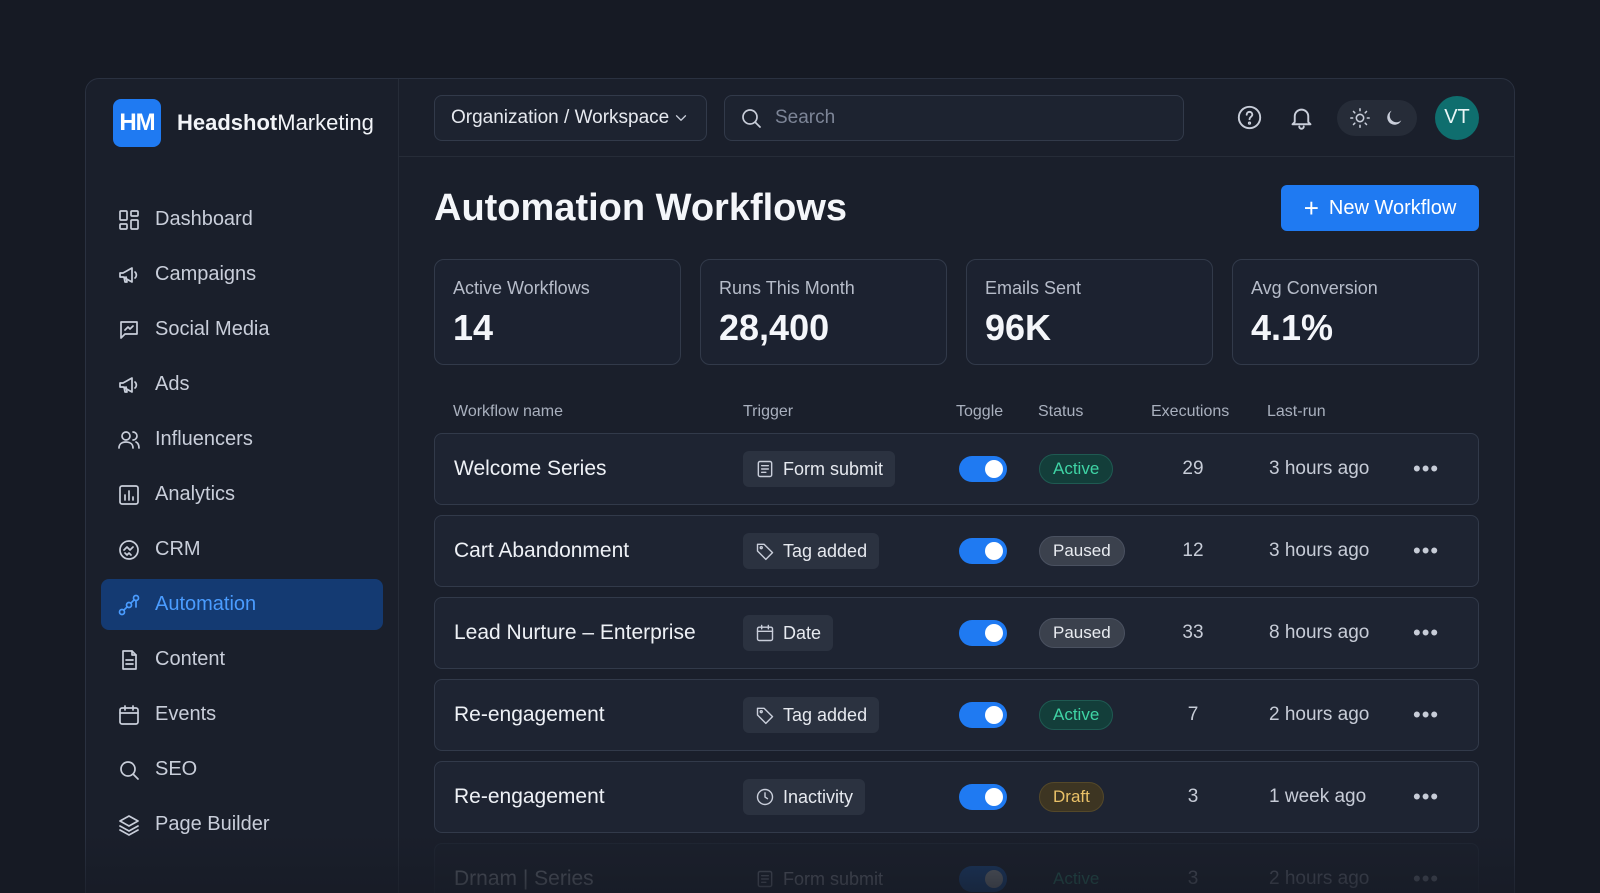 This screenshot has width=1600, height=893. Describe the element at coordinates (765, 633) in the screenshot. I see `calendar-icon` at that location.